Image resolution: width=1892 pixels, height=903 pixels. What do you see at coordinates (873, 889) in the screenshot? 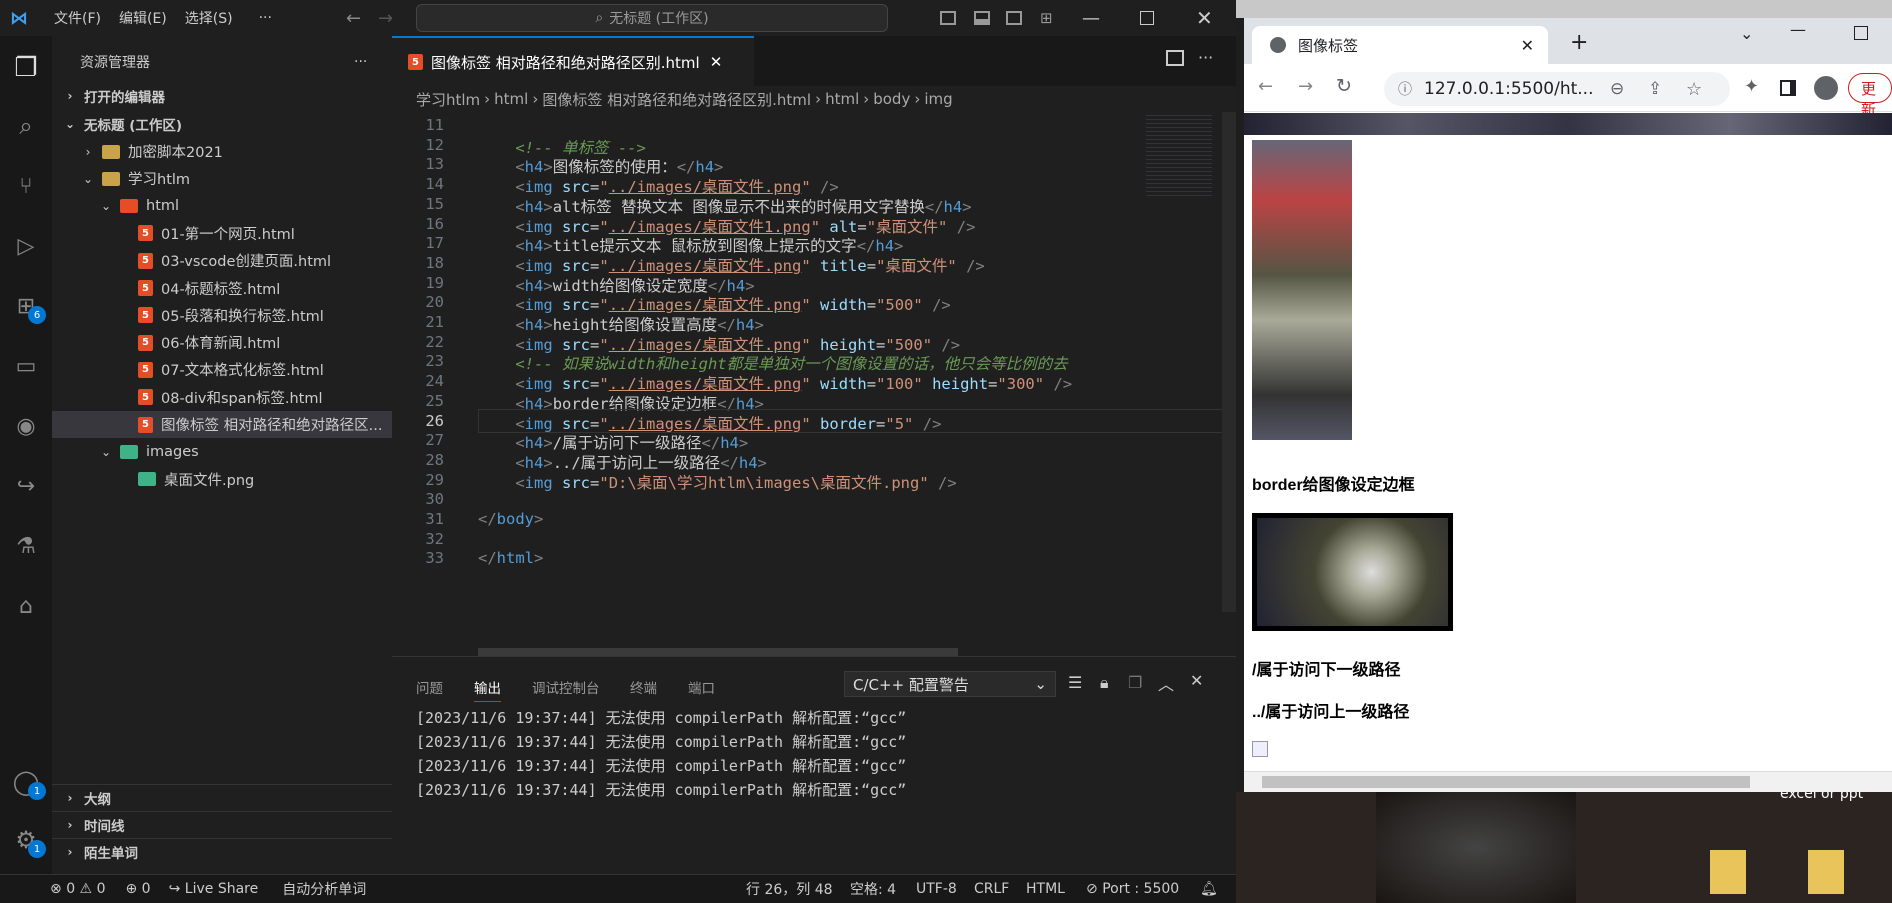
I see `indentation-status: 空格: 4` at bounding box center [873, 889].